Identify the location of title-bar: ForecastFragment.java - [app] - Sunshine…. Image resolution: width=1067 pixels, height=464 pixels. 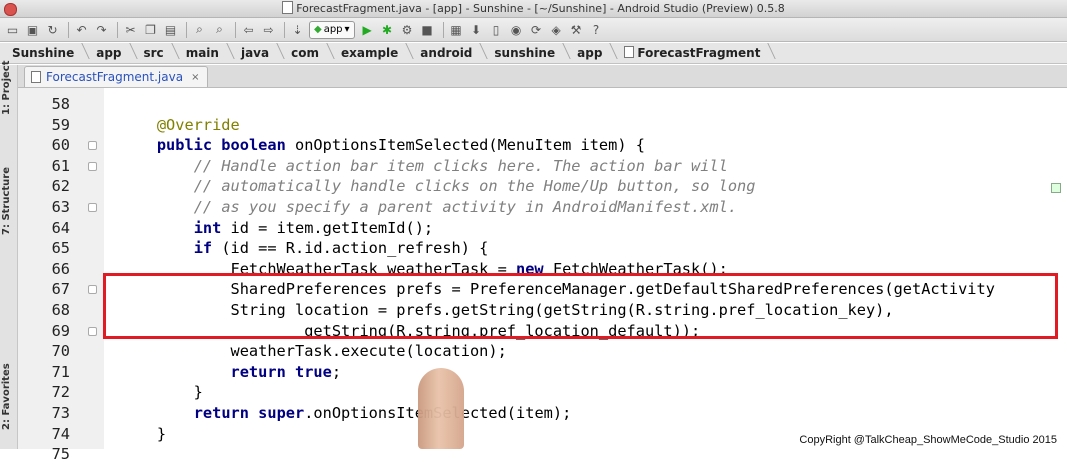
(533, 9).